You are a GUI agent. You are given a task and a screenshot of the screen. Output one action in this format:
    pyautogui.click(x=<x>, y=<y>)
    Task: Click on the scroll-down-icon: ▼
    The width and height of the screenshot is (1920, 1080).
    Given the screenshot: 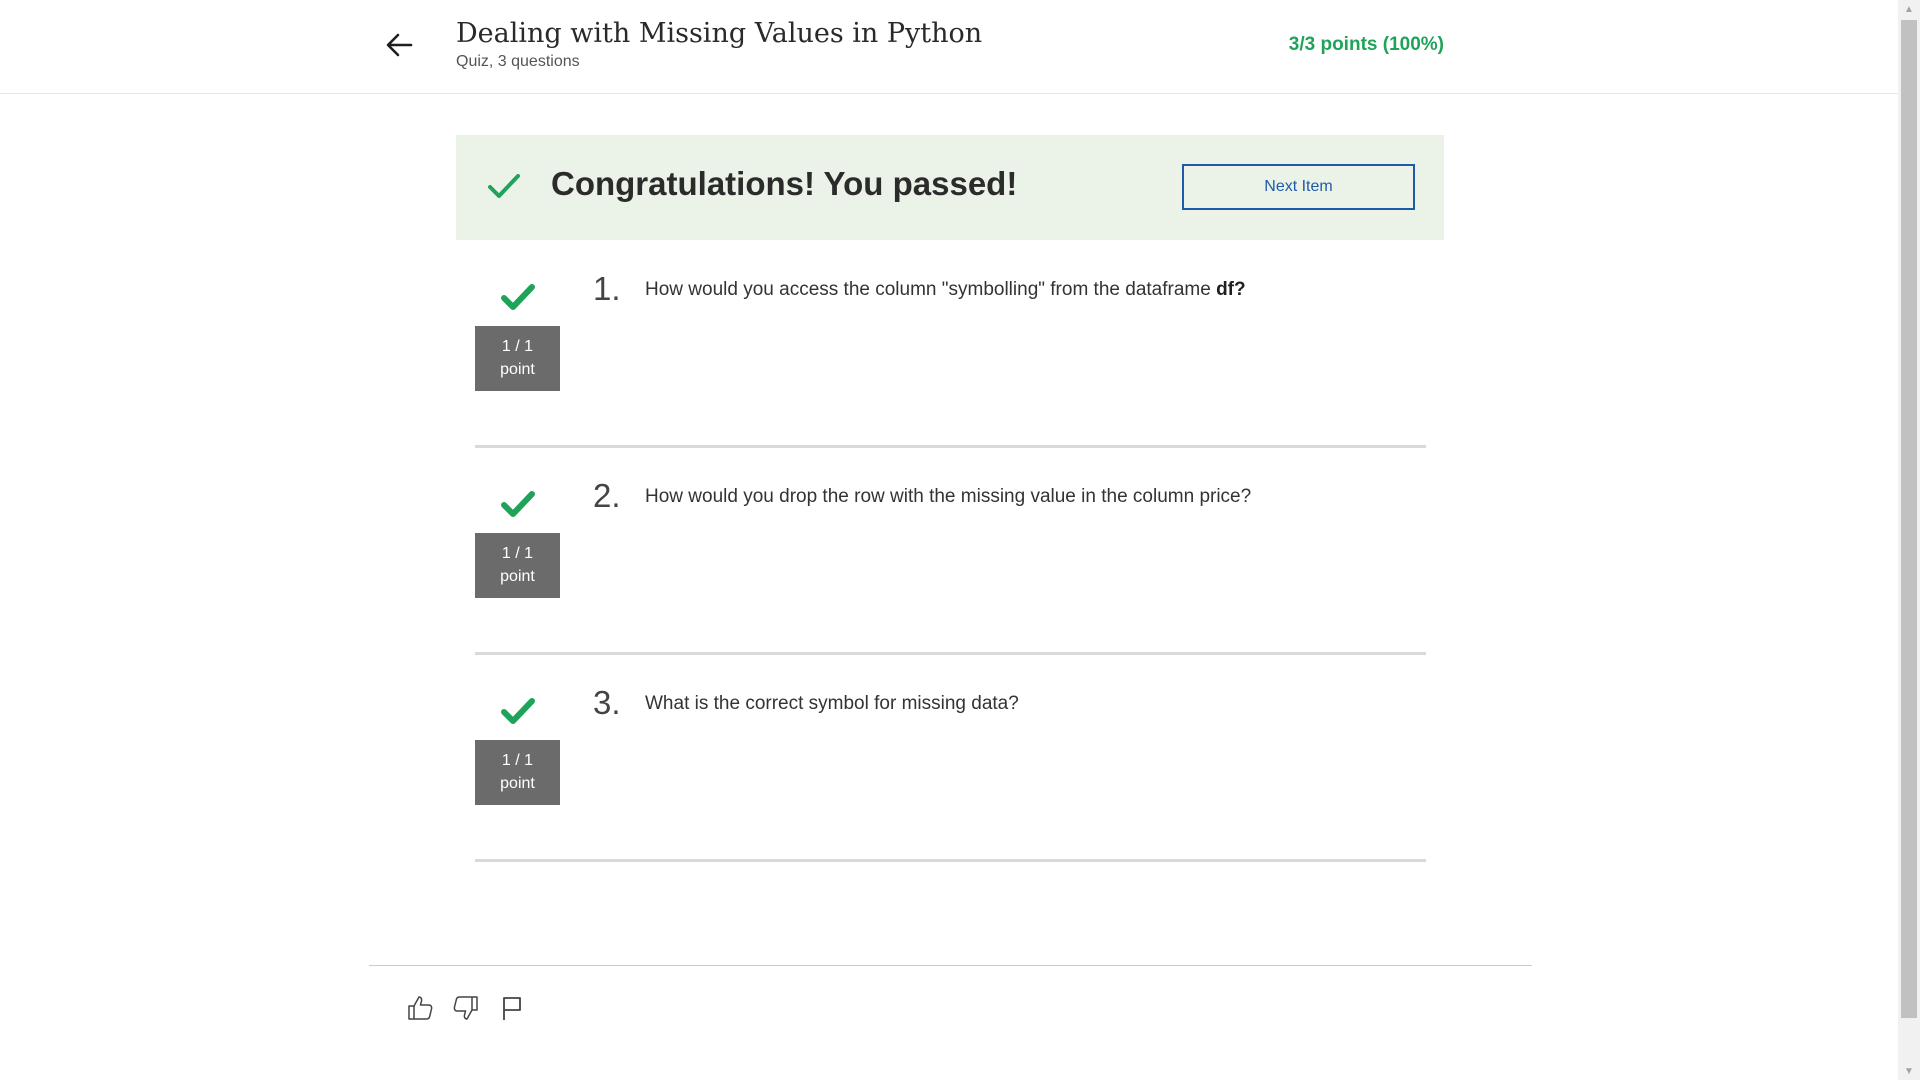 What is the action you would take?
    pyautogui.click(x=1909, y=1071)
    